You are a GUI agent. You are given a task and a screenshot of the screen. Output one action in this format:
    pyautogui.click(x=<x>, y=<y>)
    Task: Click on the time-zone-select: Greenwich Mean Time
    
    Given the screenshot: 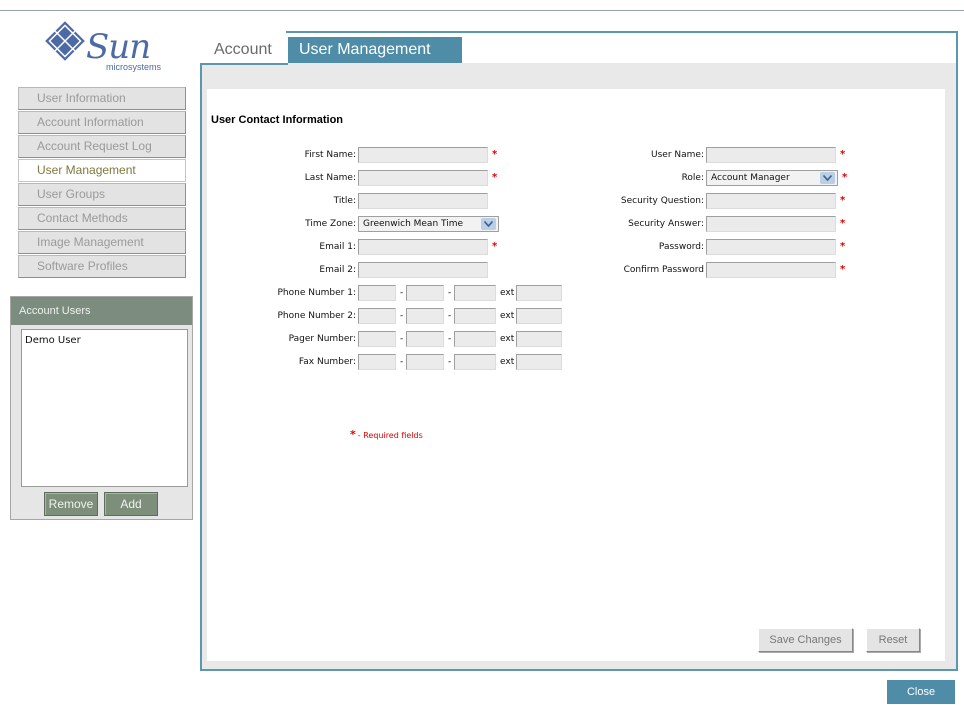 What is the action you would take?
    pyautogui.click(x=428, y=224)
    